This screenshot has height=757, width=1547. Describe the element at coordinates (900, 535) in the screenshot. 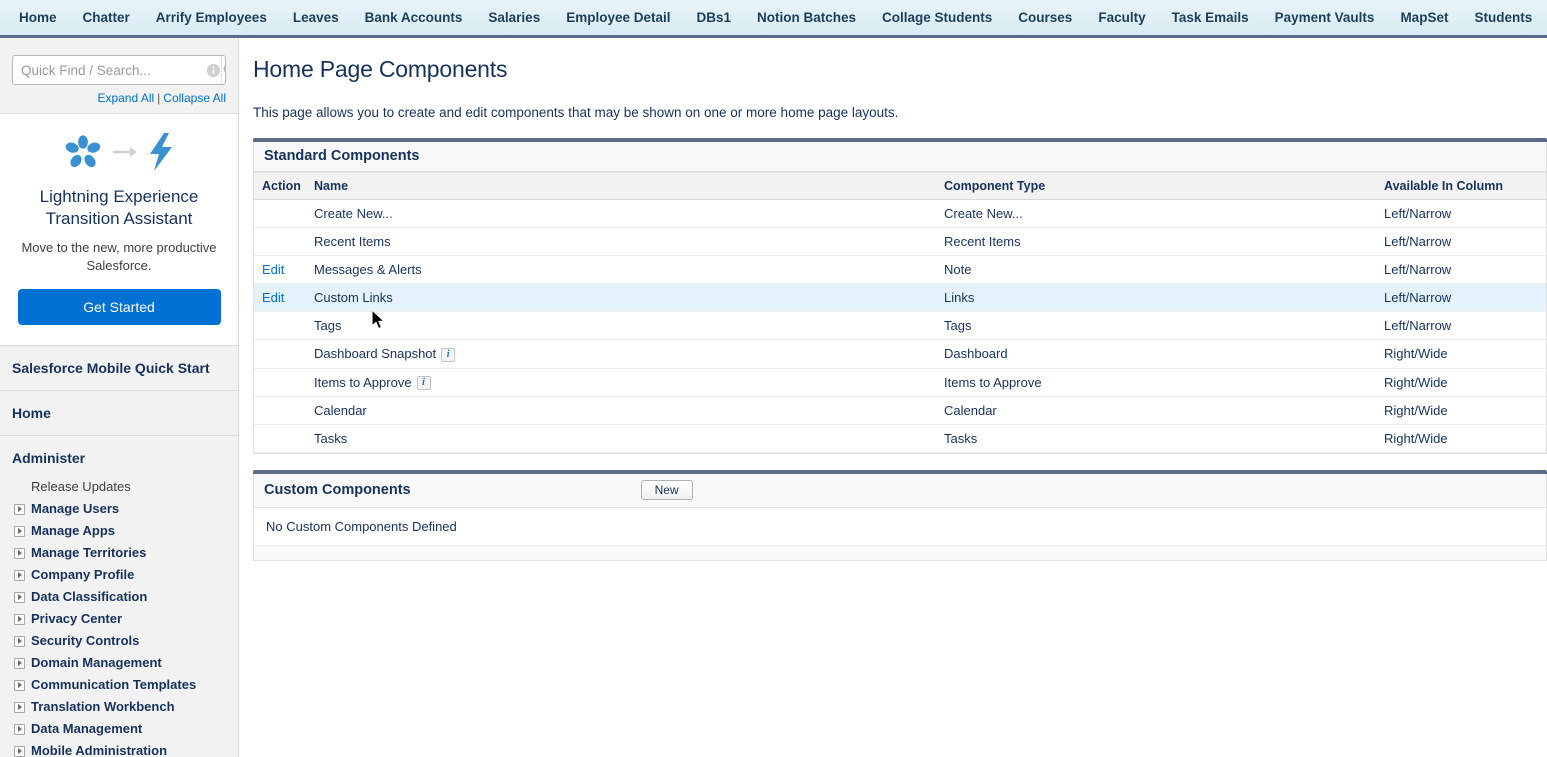

I see `custom-components-body: No Custom Components Defined` at that location.